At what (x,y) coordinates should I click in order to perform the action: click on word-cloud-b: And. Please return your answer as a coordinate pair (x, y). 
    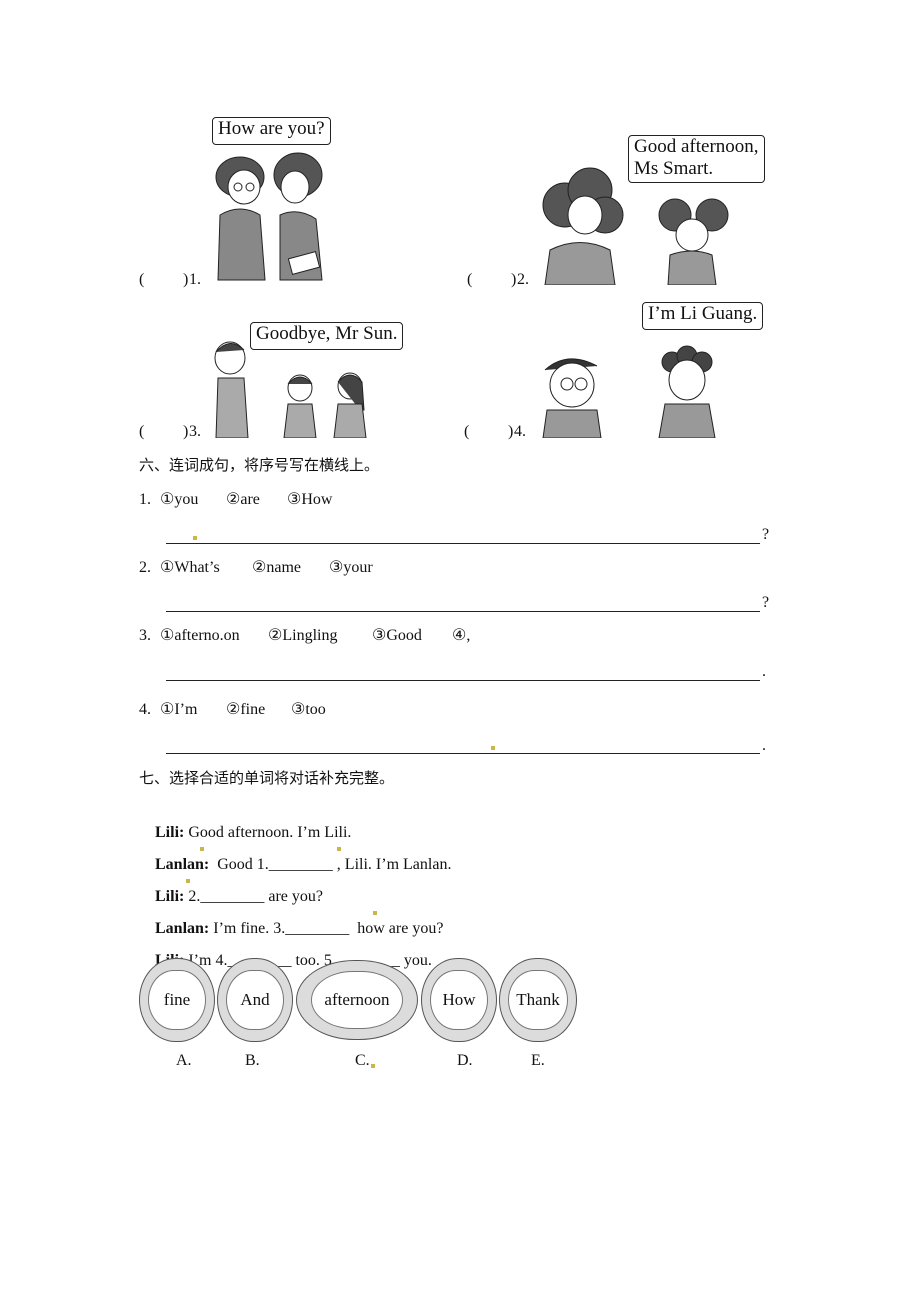
    Looking at the image, I should click on (255, 1000).